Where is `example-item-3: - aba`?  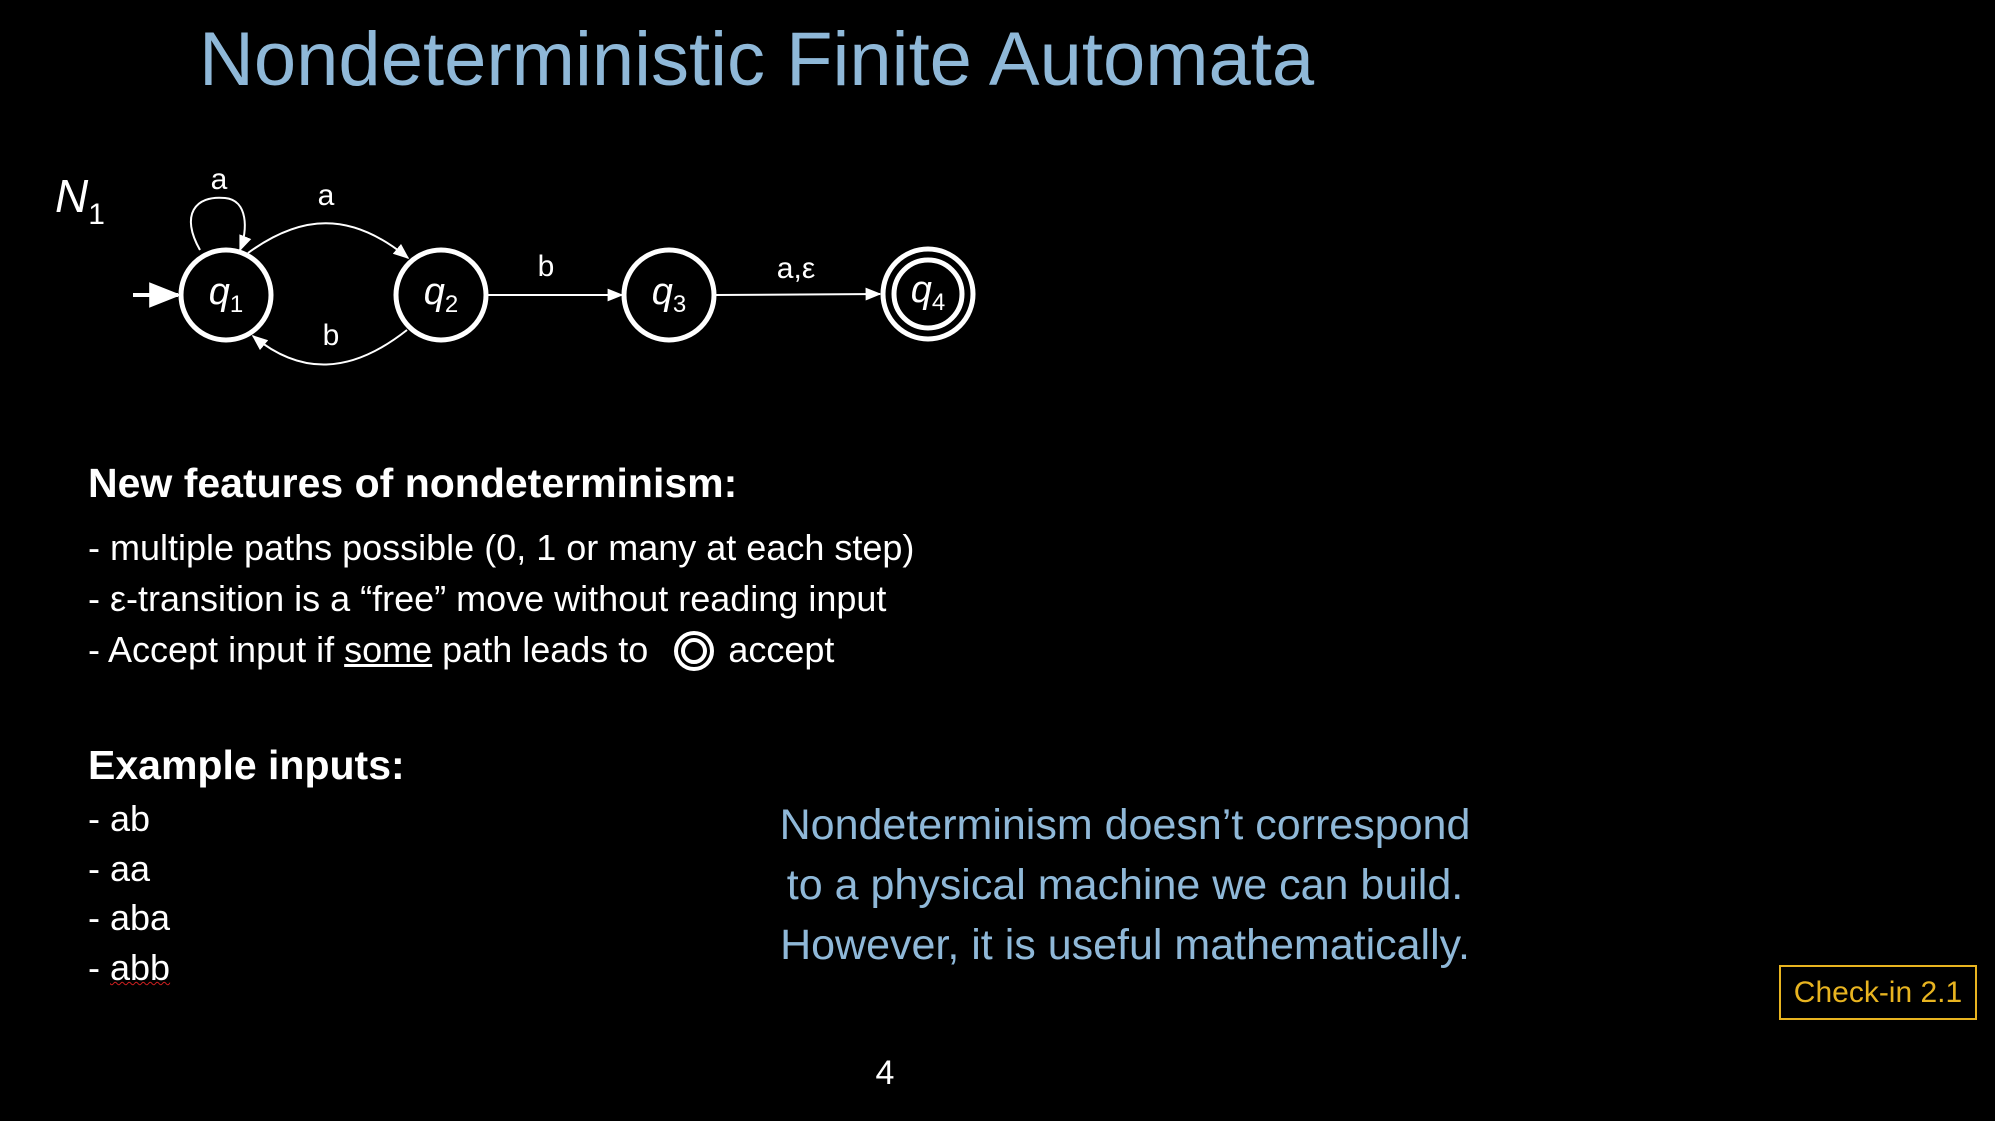
example-item-3: - aba is located at coordinates (129, 917).